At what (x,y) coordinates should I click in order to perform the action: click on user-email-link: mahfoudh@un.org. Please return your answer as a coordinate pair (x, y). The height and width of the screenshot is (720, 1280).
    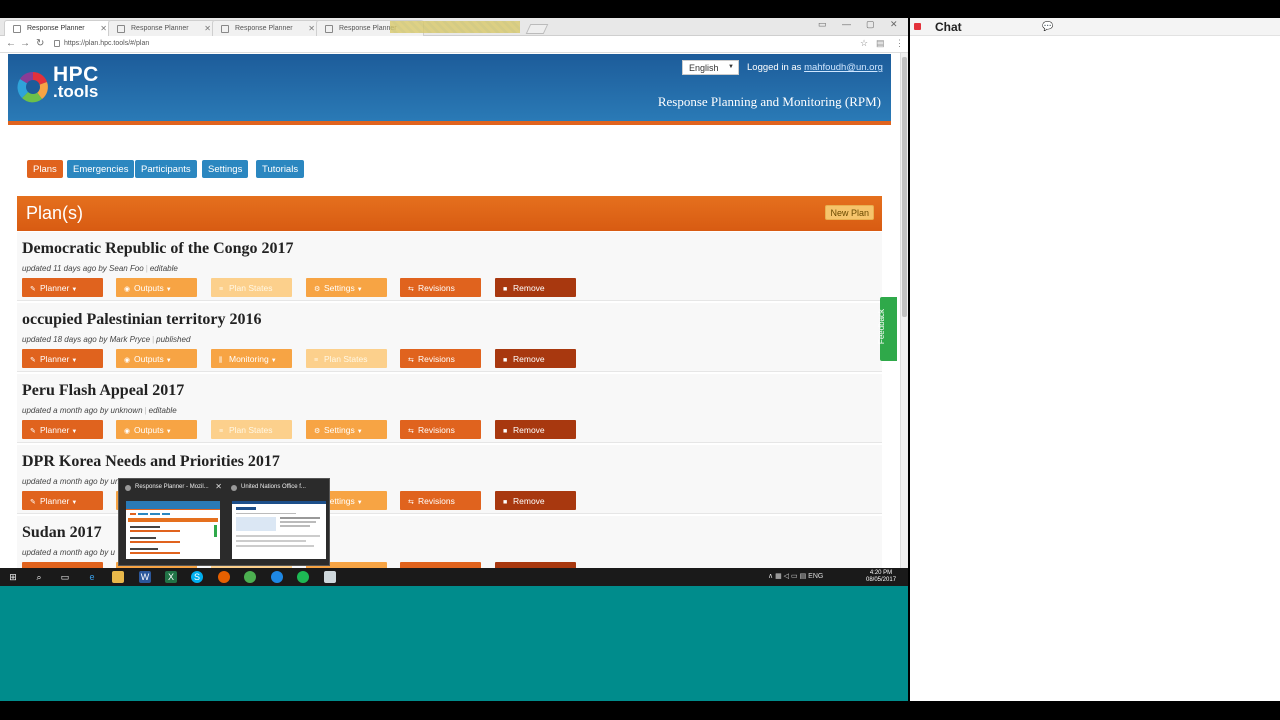
    Looking at the image, I should click on (843, 67).